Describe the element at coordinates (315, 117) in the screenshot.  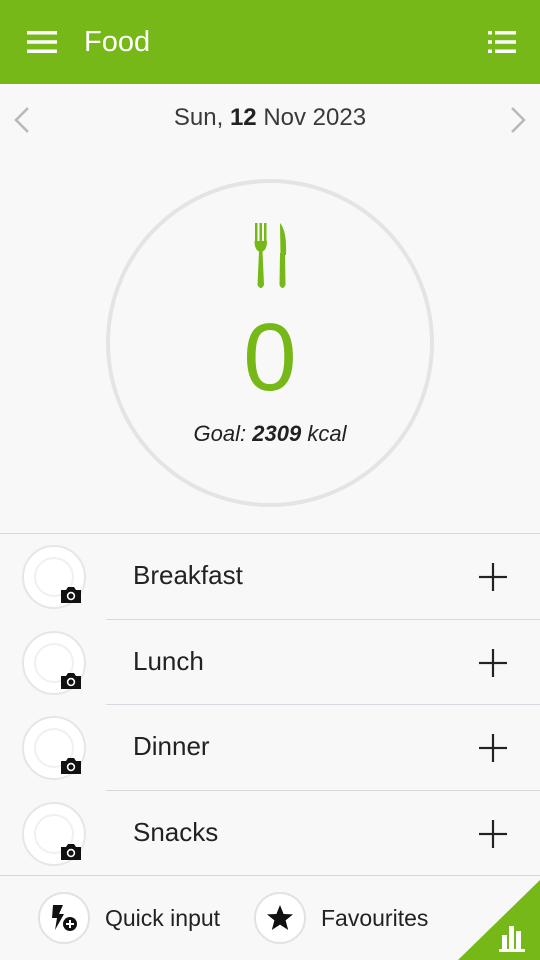
I see `date-month-year: Nov 2023` at that location.